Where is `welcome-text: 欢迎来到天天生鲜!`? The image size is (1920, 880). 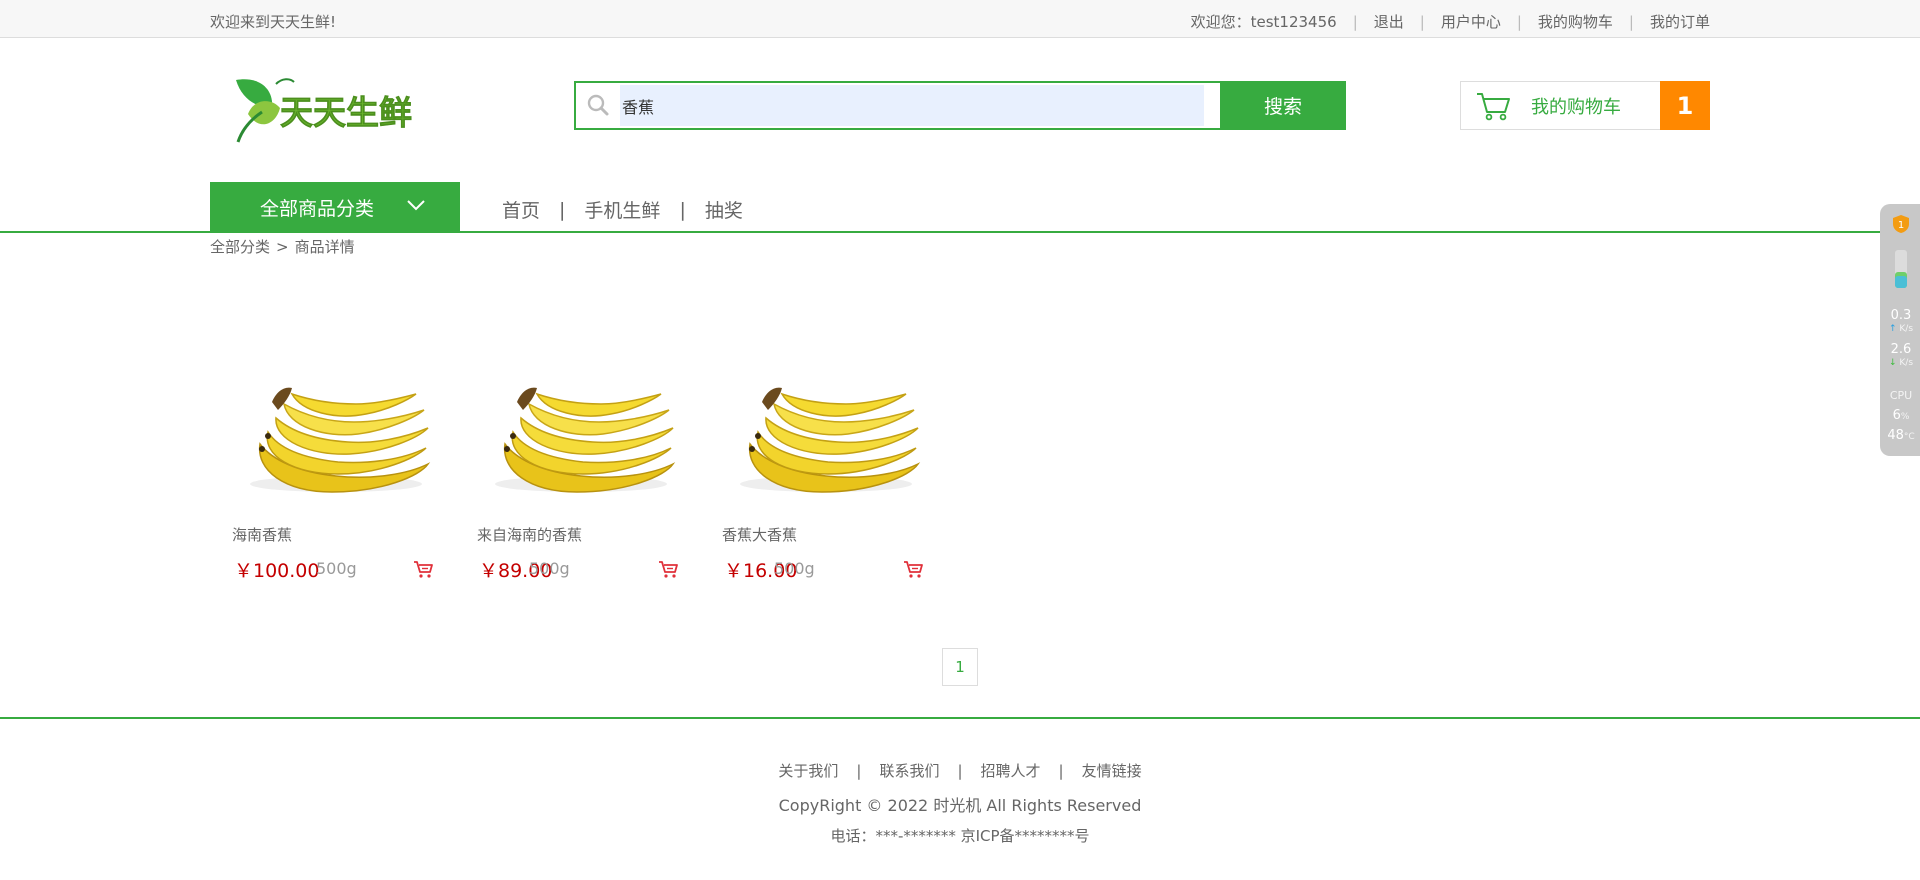
welcome-text: 欢迎来到天天生鲜! is located at coordinates (273, 22).